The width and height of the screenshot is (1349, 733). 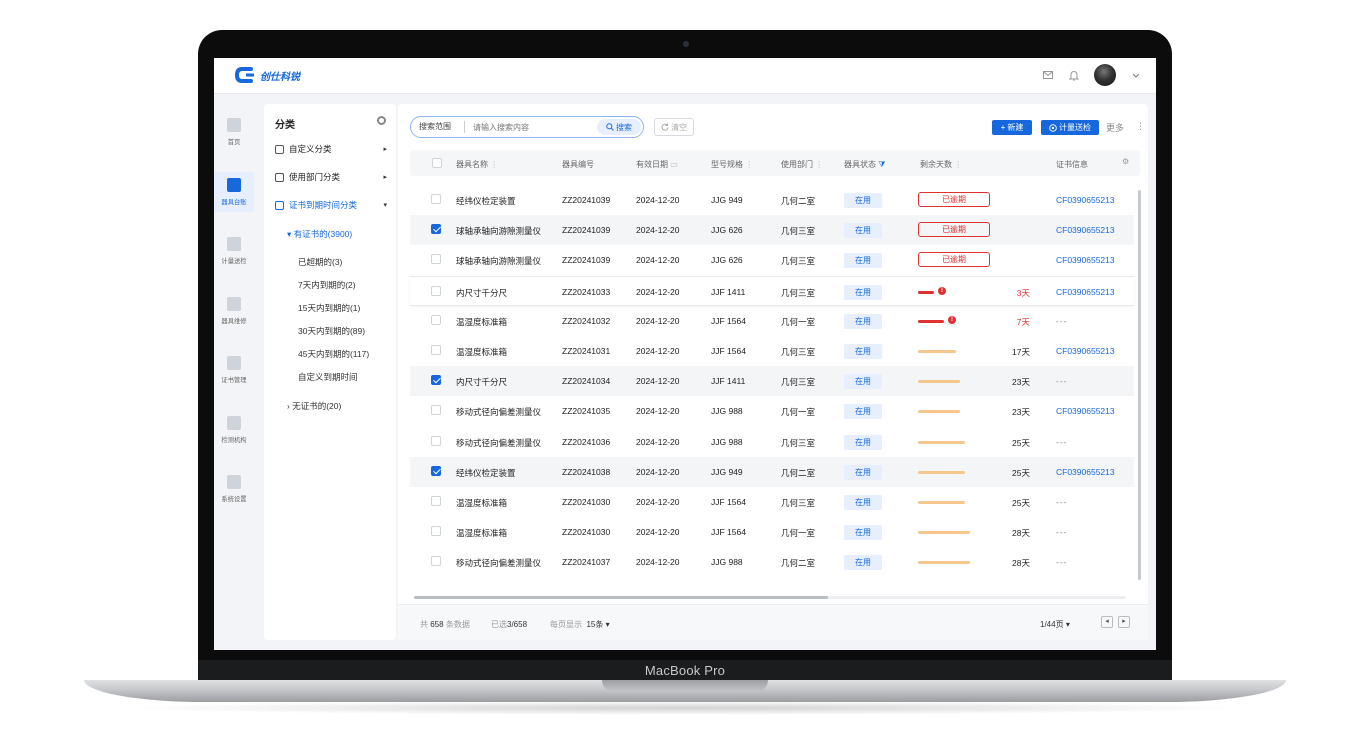 What do you see at coordinates (320, 262) in the screenshot?
I see `category-leaf: 已超期的(3)` at bounding box center [320, 262].